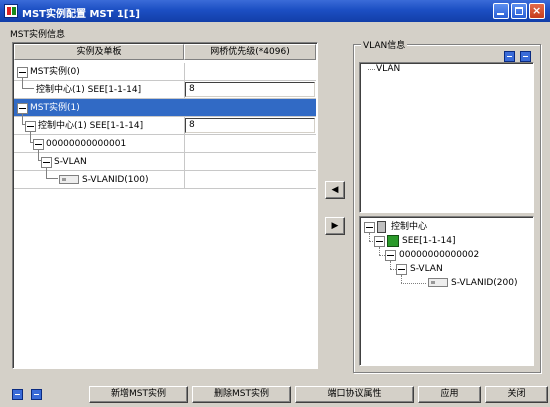  Describe the element at coordinates (381, 227) in the screenshot. I see `device-icon` at that location.